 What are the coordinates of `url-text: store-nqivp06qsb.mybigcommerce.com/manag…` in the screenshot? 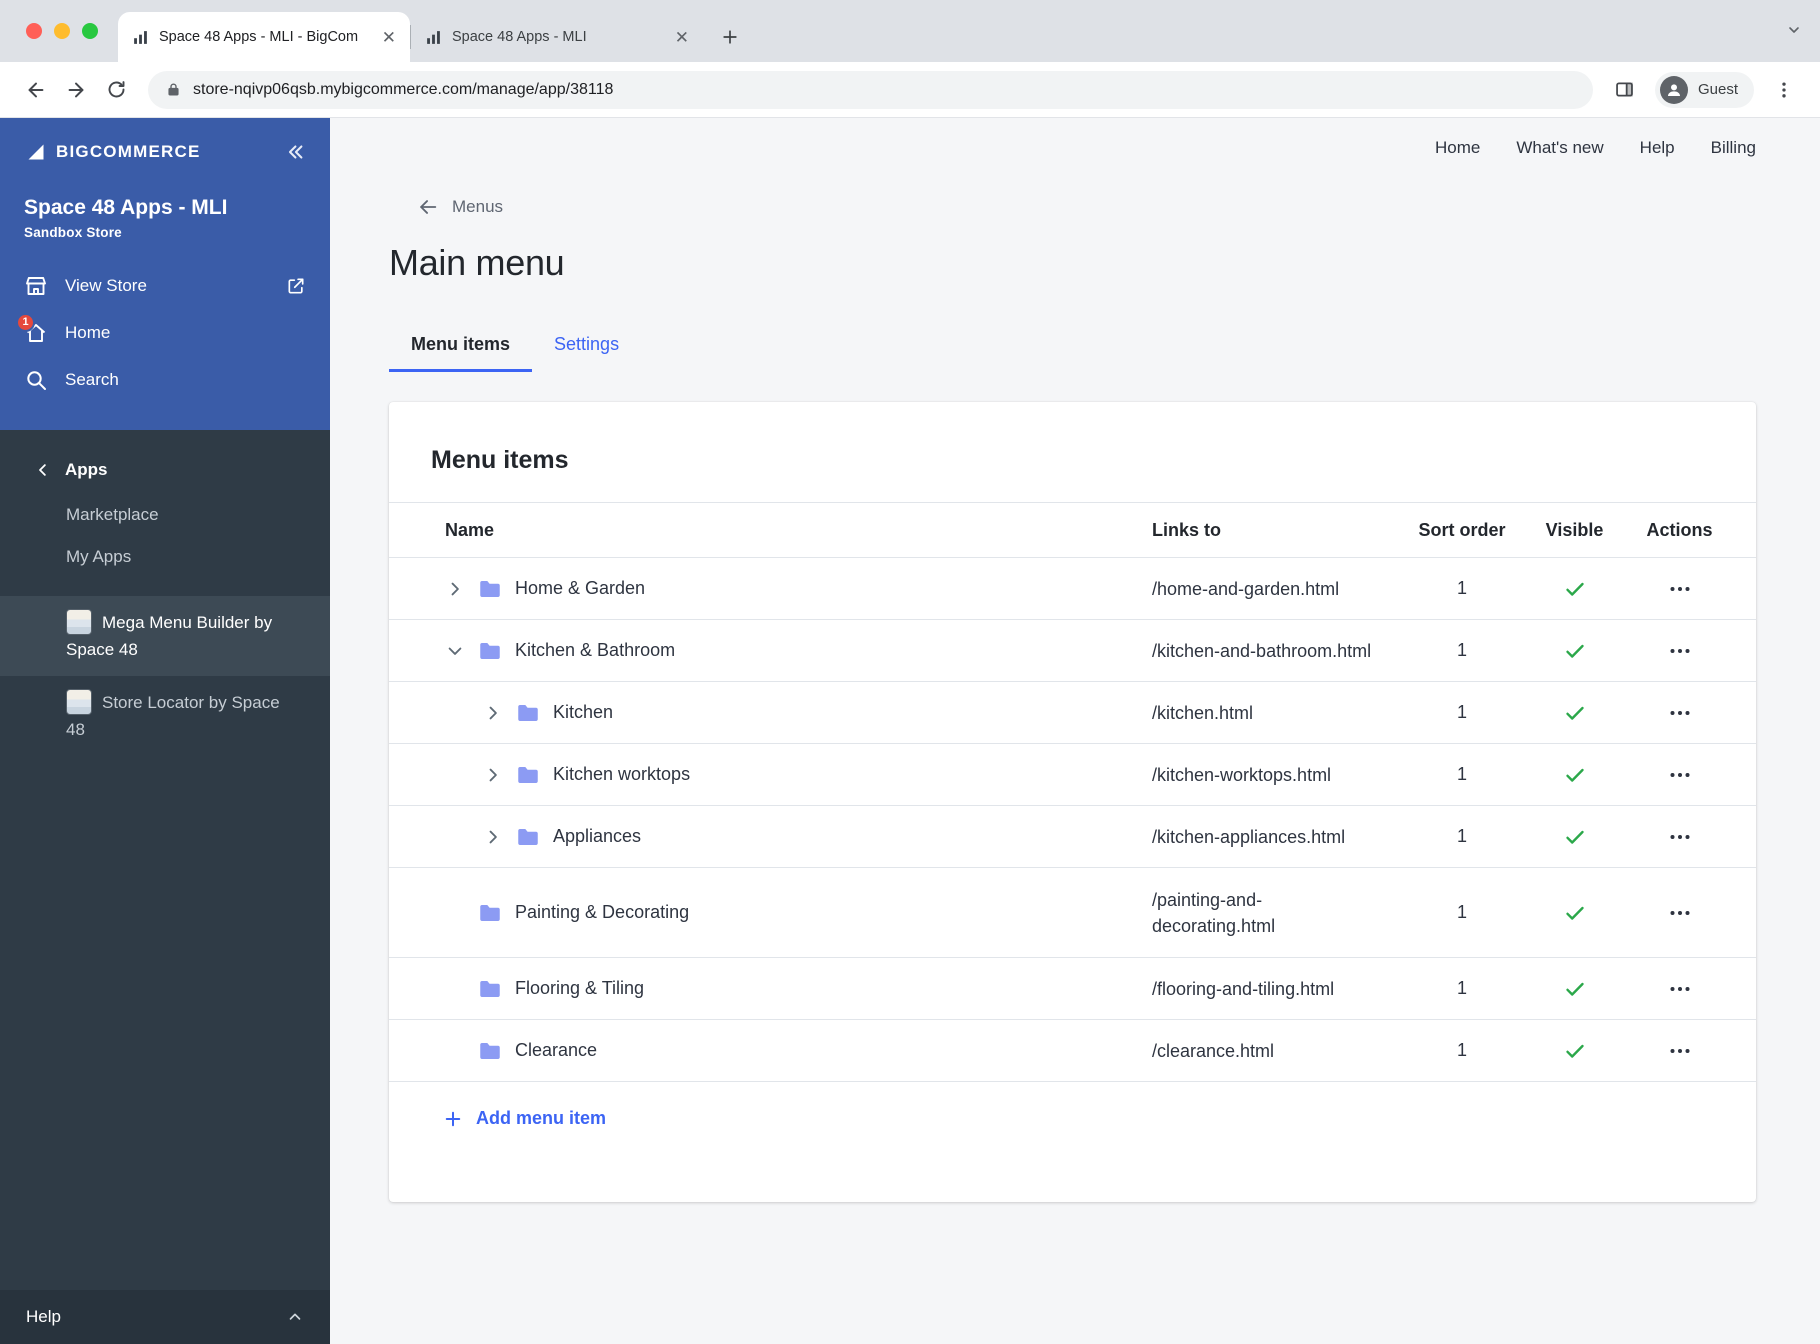 It's located at (403, 89).